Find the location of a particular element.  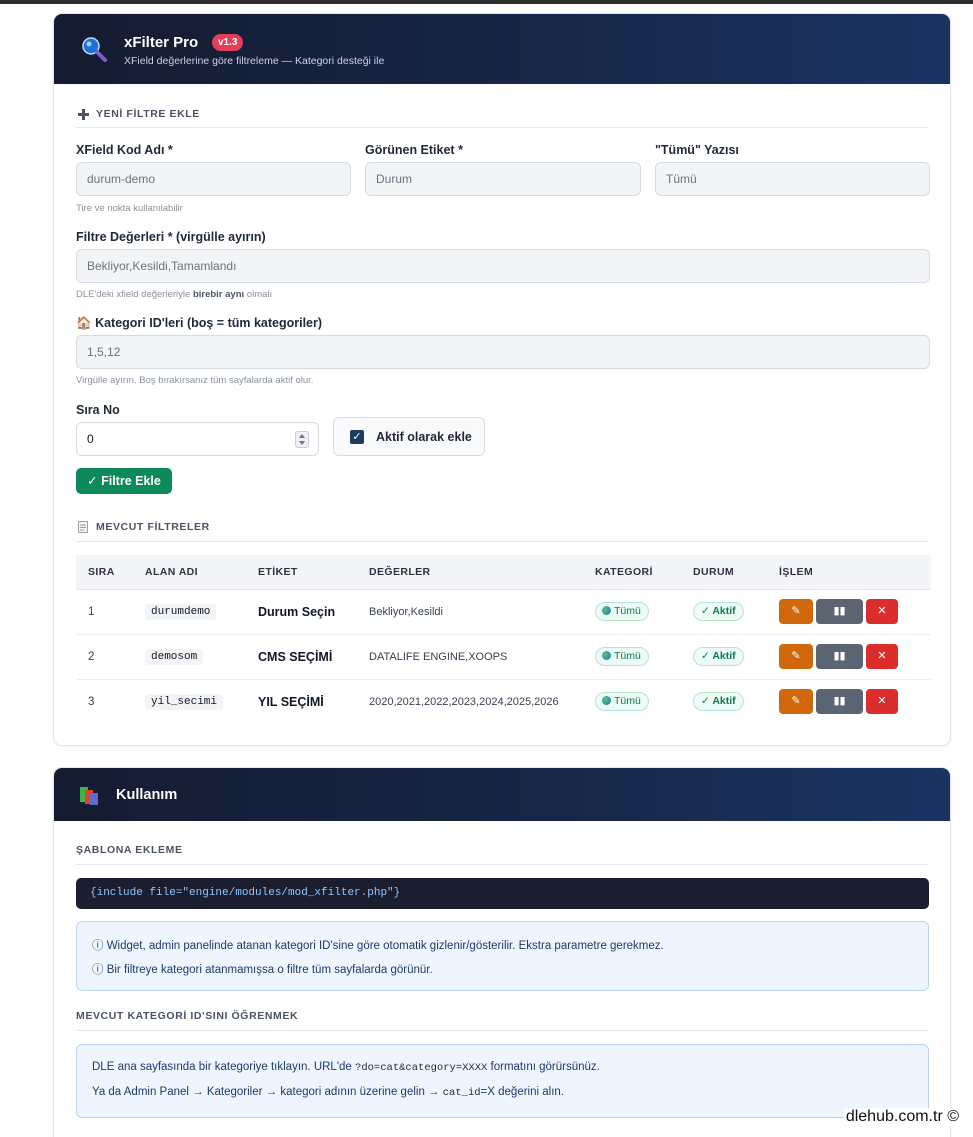

all-text-label: "Tümü" Yazısı is located at coordinates (697, 150).